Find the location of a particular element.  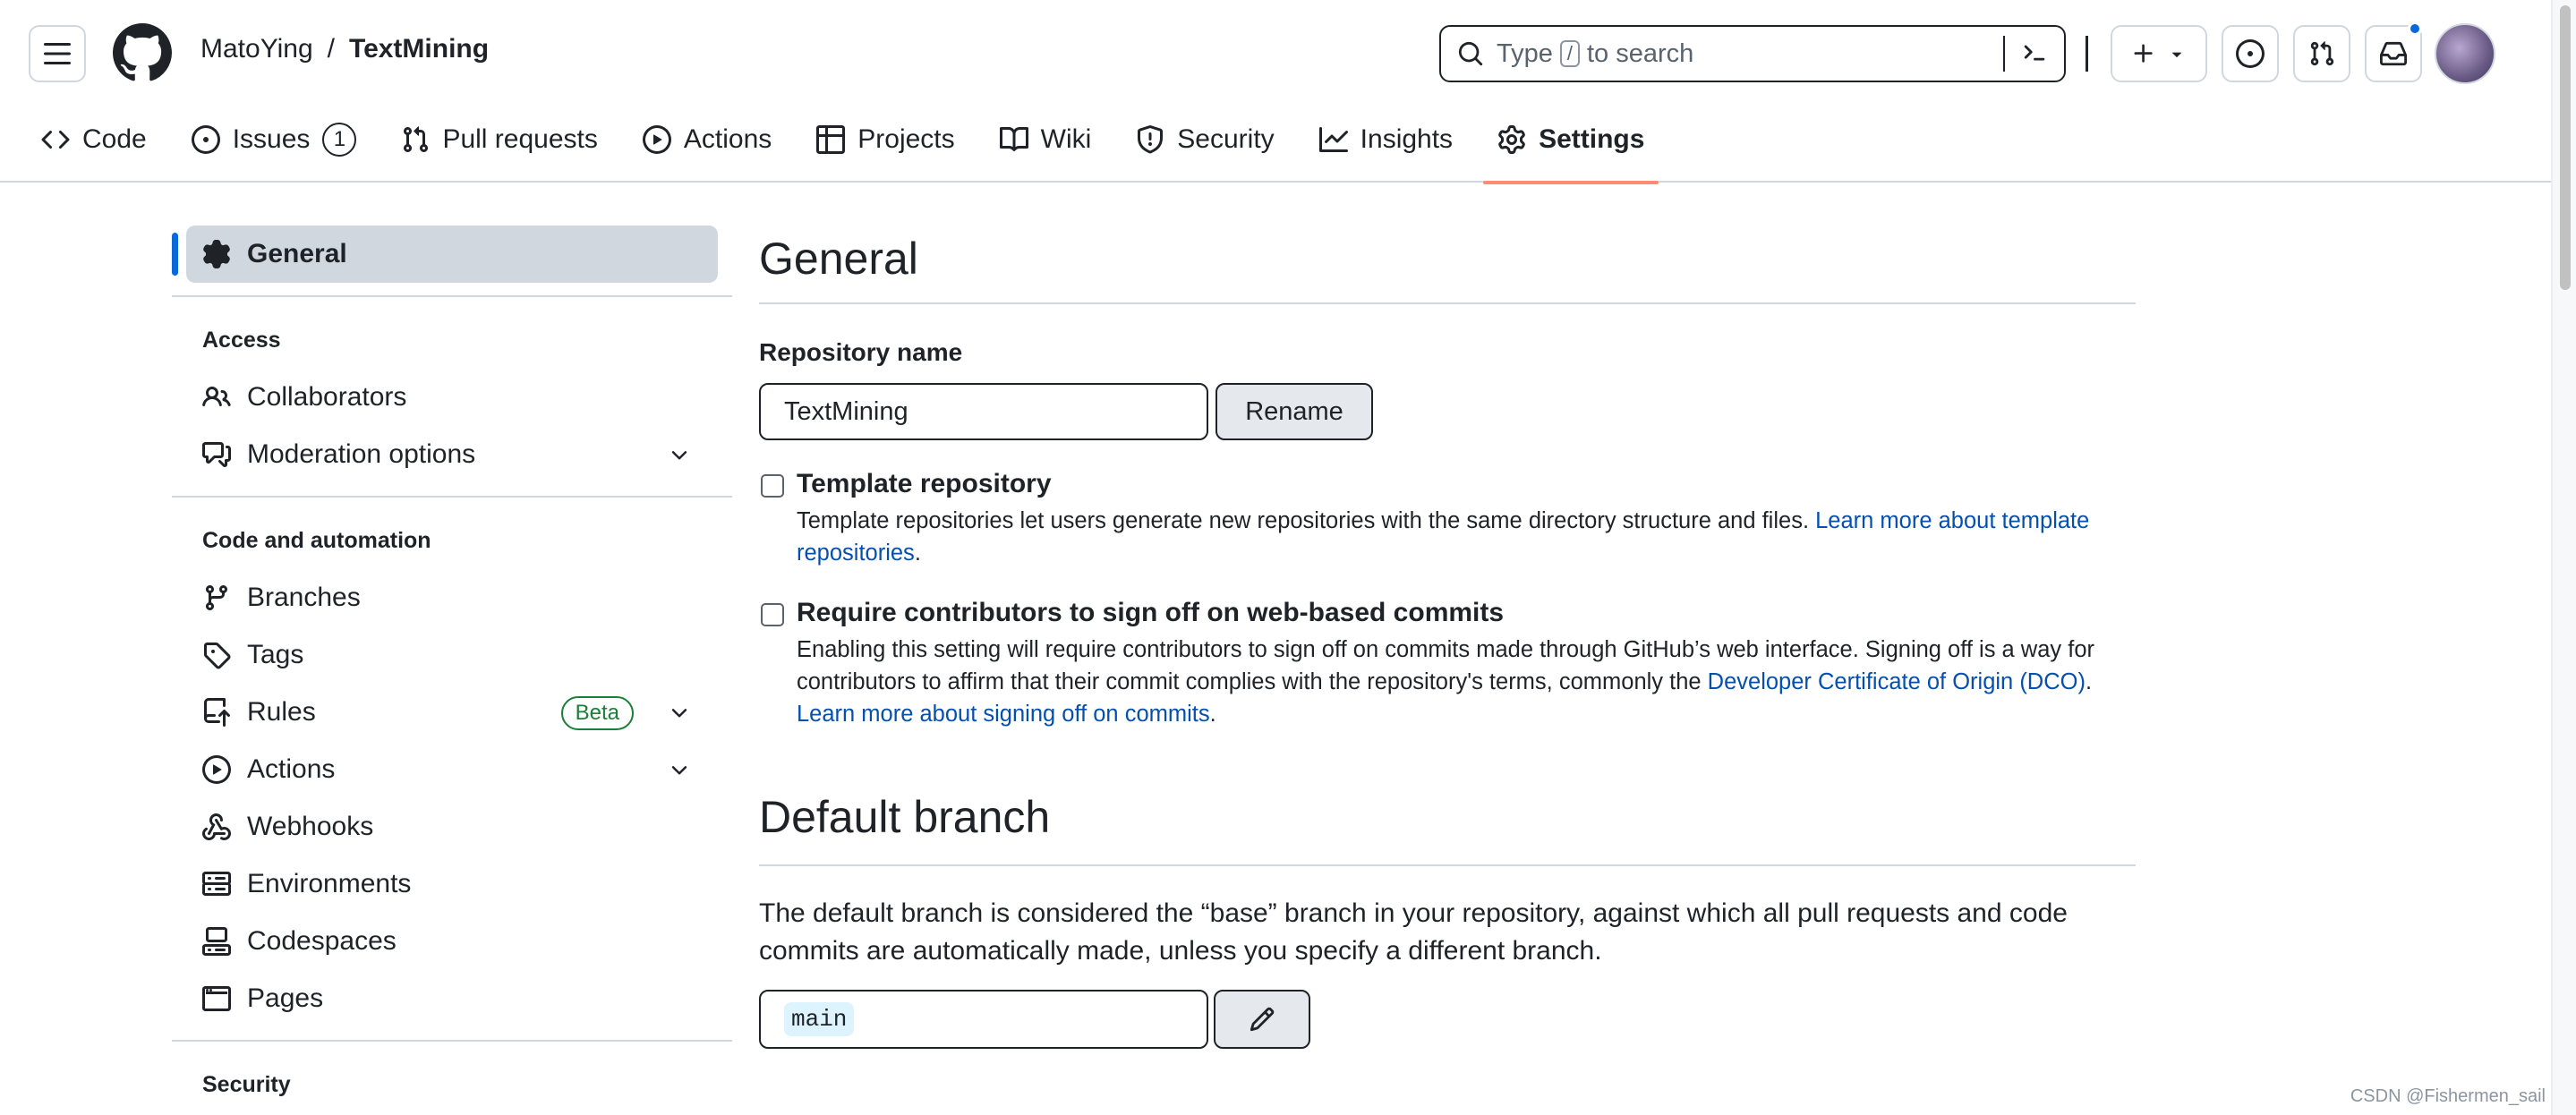

edit-default-branch-button is located at coordinates (1262, 1019).